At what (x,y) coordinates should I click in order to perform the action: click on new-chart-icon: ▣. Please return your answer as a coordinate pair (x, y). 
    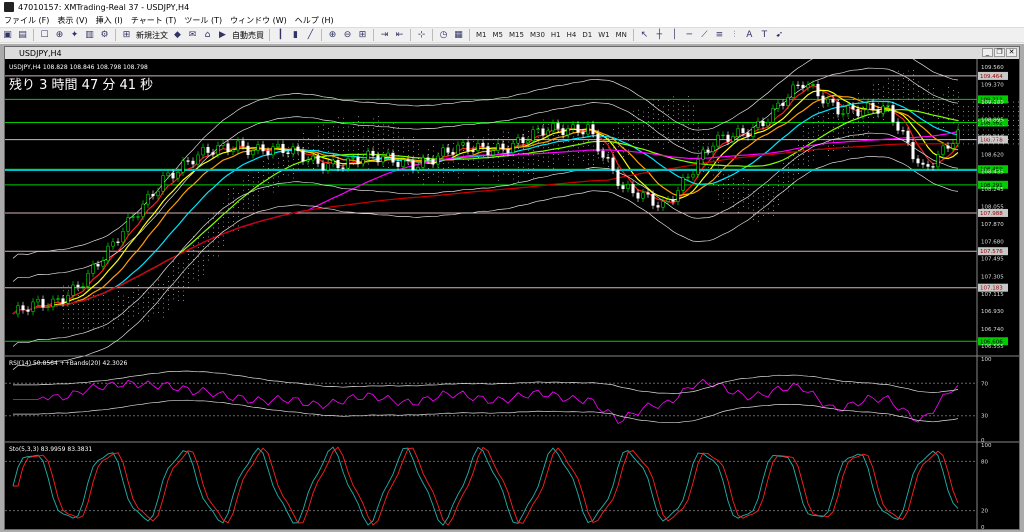
    Looking at the image, I should click on (7, 35).